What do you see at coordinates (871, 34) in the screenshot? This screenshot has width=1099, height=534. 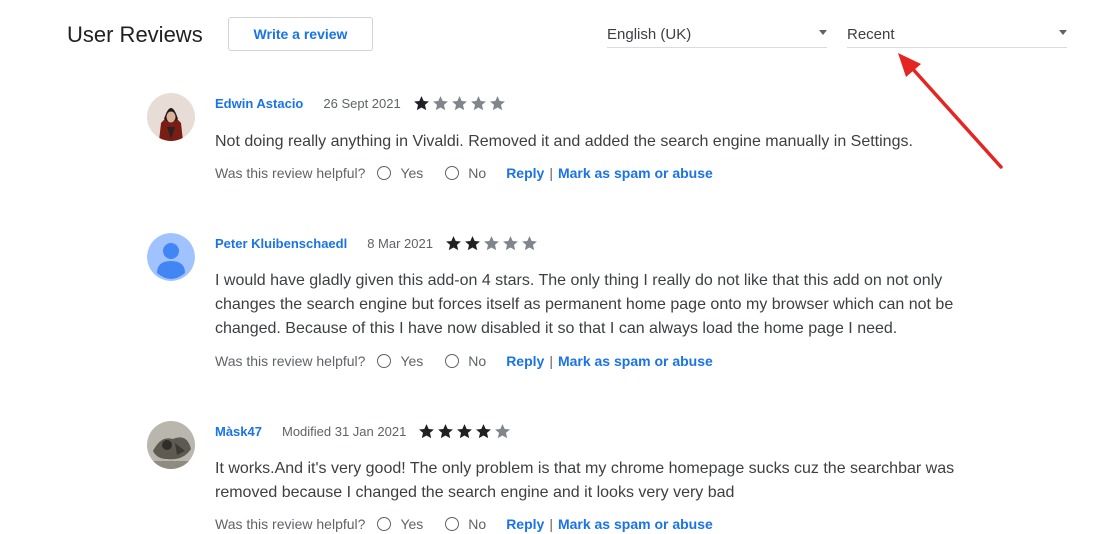 I see `sort-select-value: Recent` at bounding box center [871, 34].